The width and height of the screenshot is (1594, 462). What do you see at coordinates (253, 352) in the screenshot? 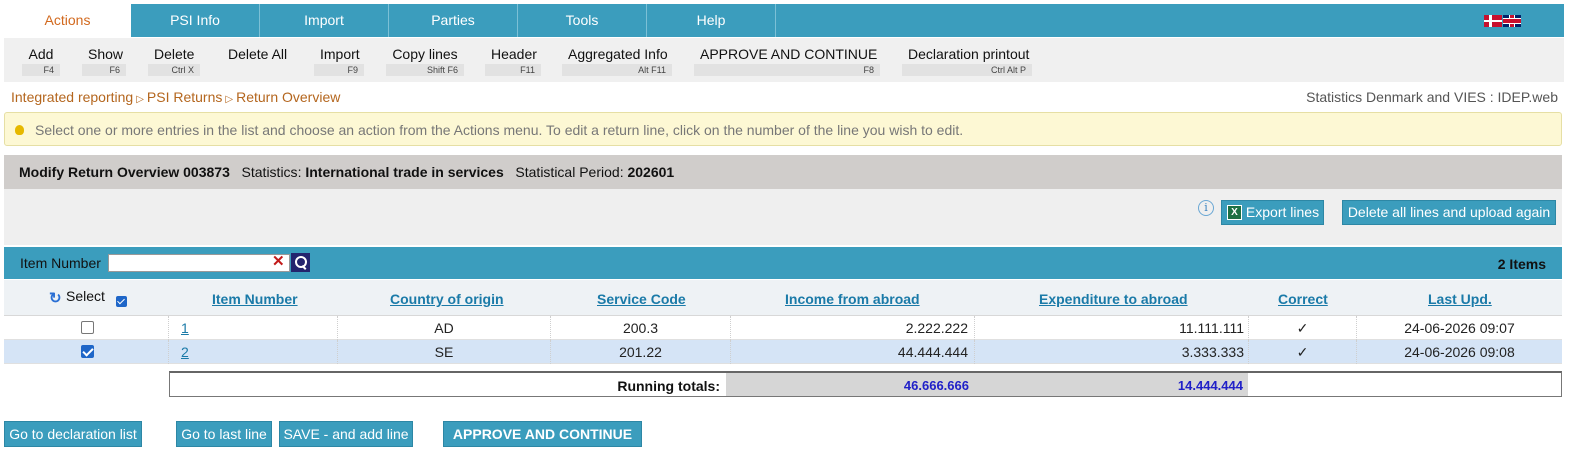
I see `item-number-cell: 2` at bounding box center [253, 352].